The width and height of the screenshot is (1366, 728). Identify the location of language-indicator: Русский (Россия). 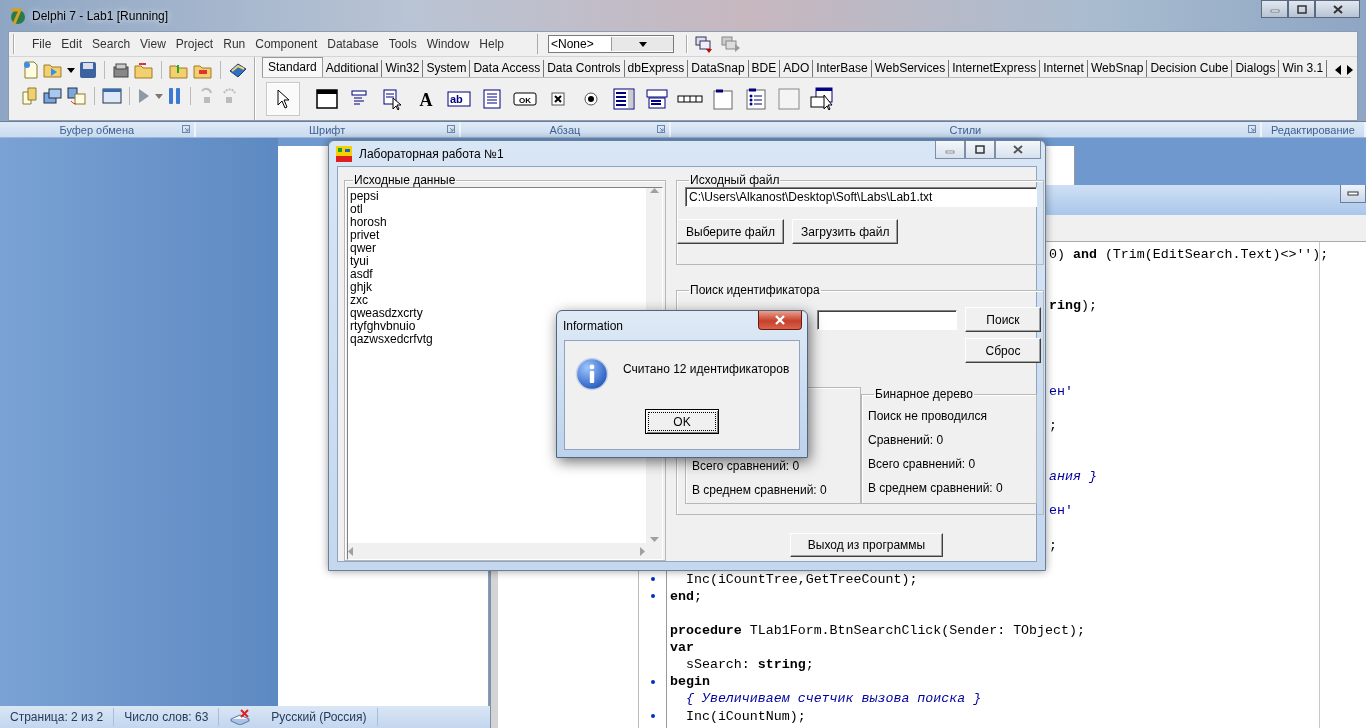
(319, 717).